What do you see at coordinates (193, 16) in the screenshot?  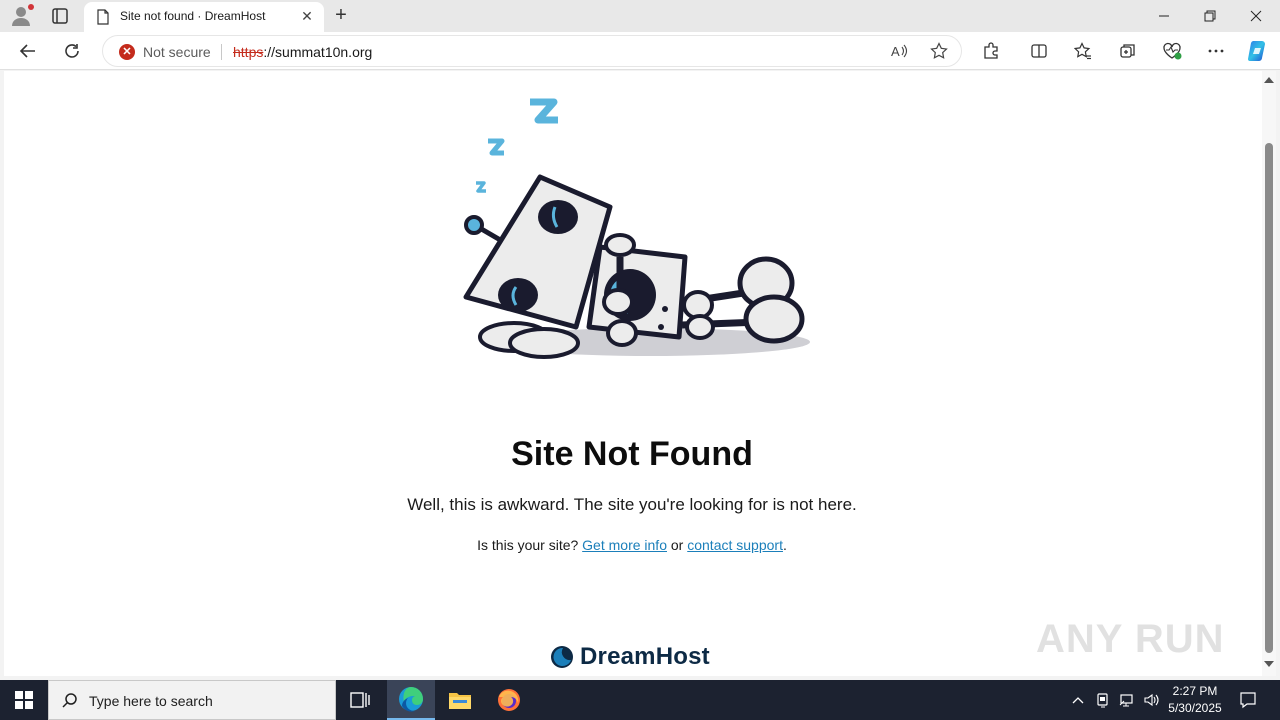 I see `tab-title: Site not found · DreamHost` at bounding box center [193, 16].